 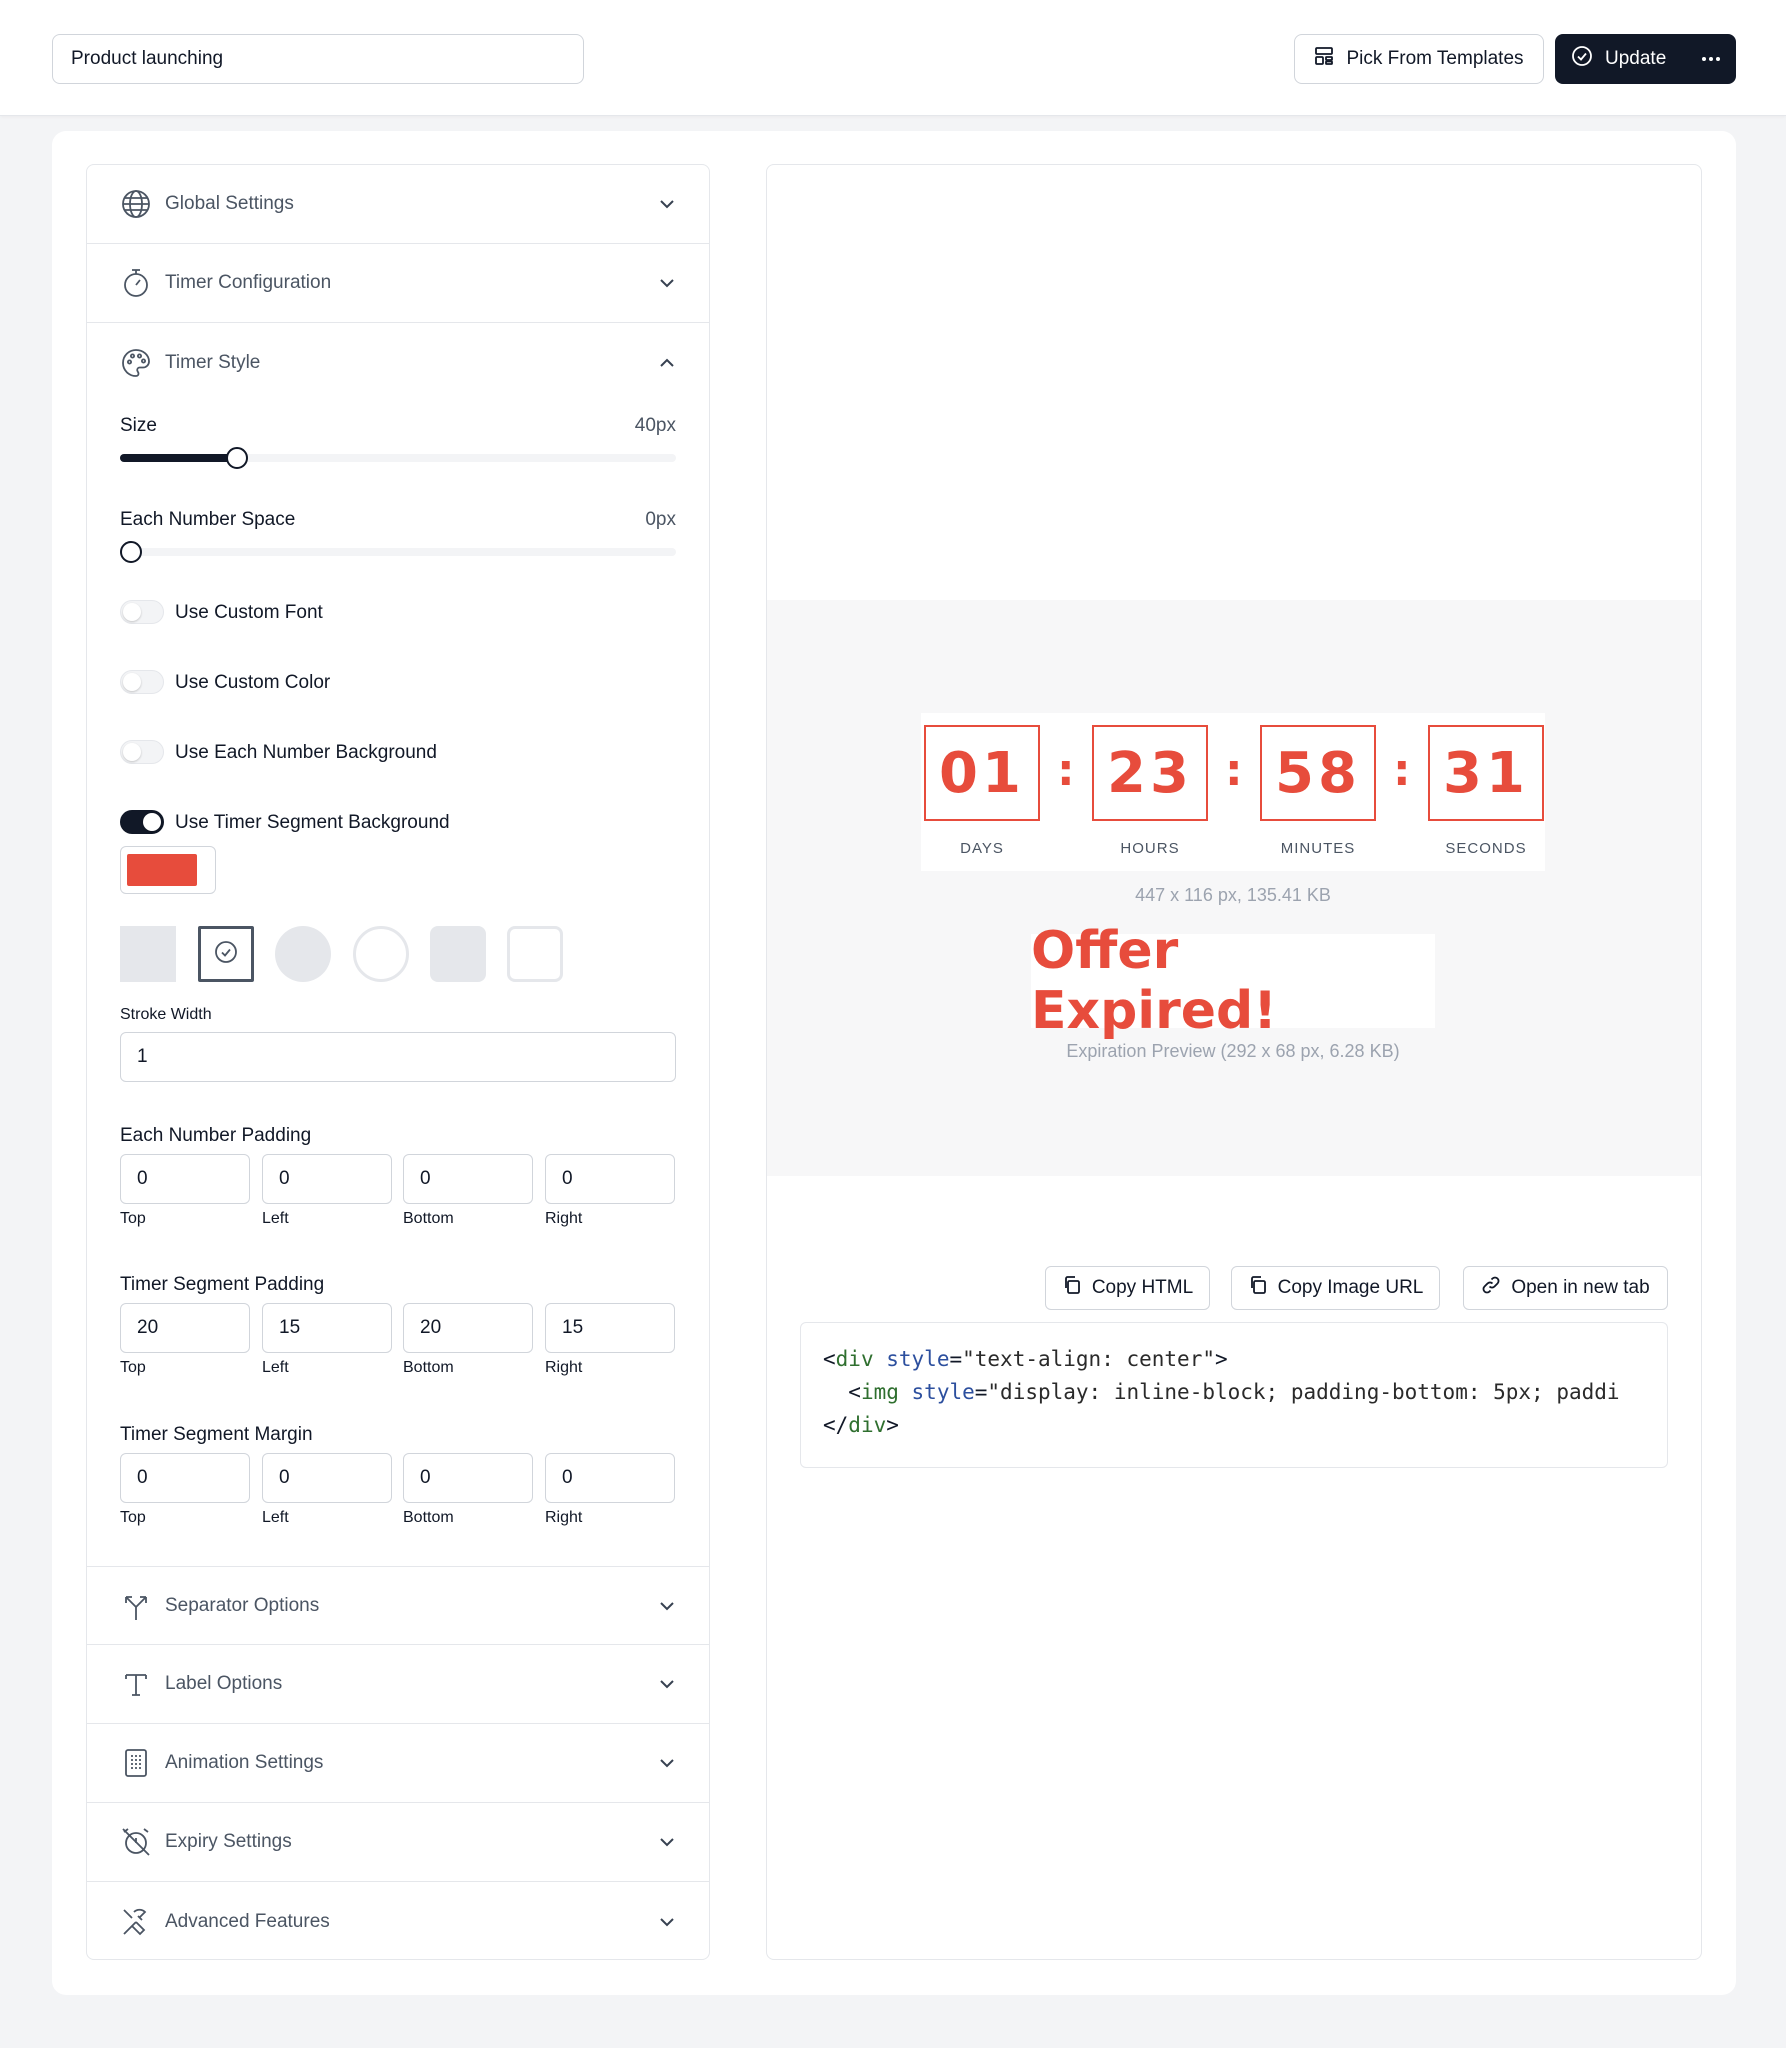 What do you see at coordinates (148, 1327) in the screenshot?
I see `segment-padding-top-value: 20` at bounding box center [148, 1327].